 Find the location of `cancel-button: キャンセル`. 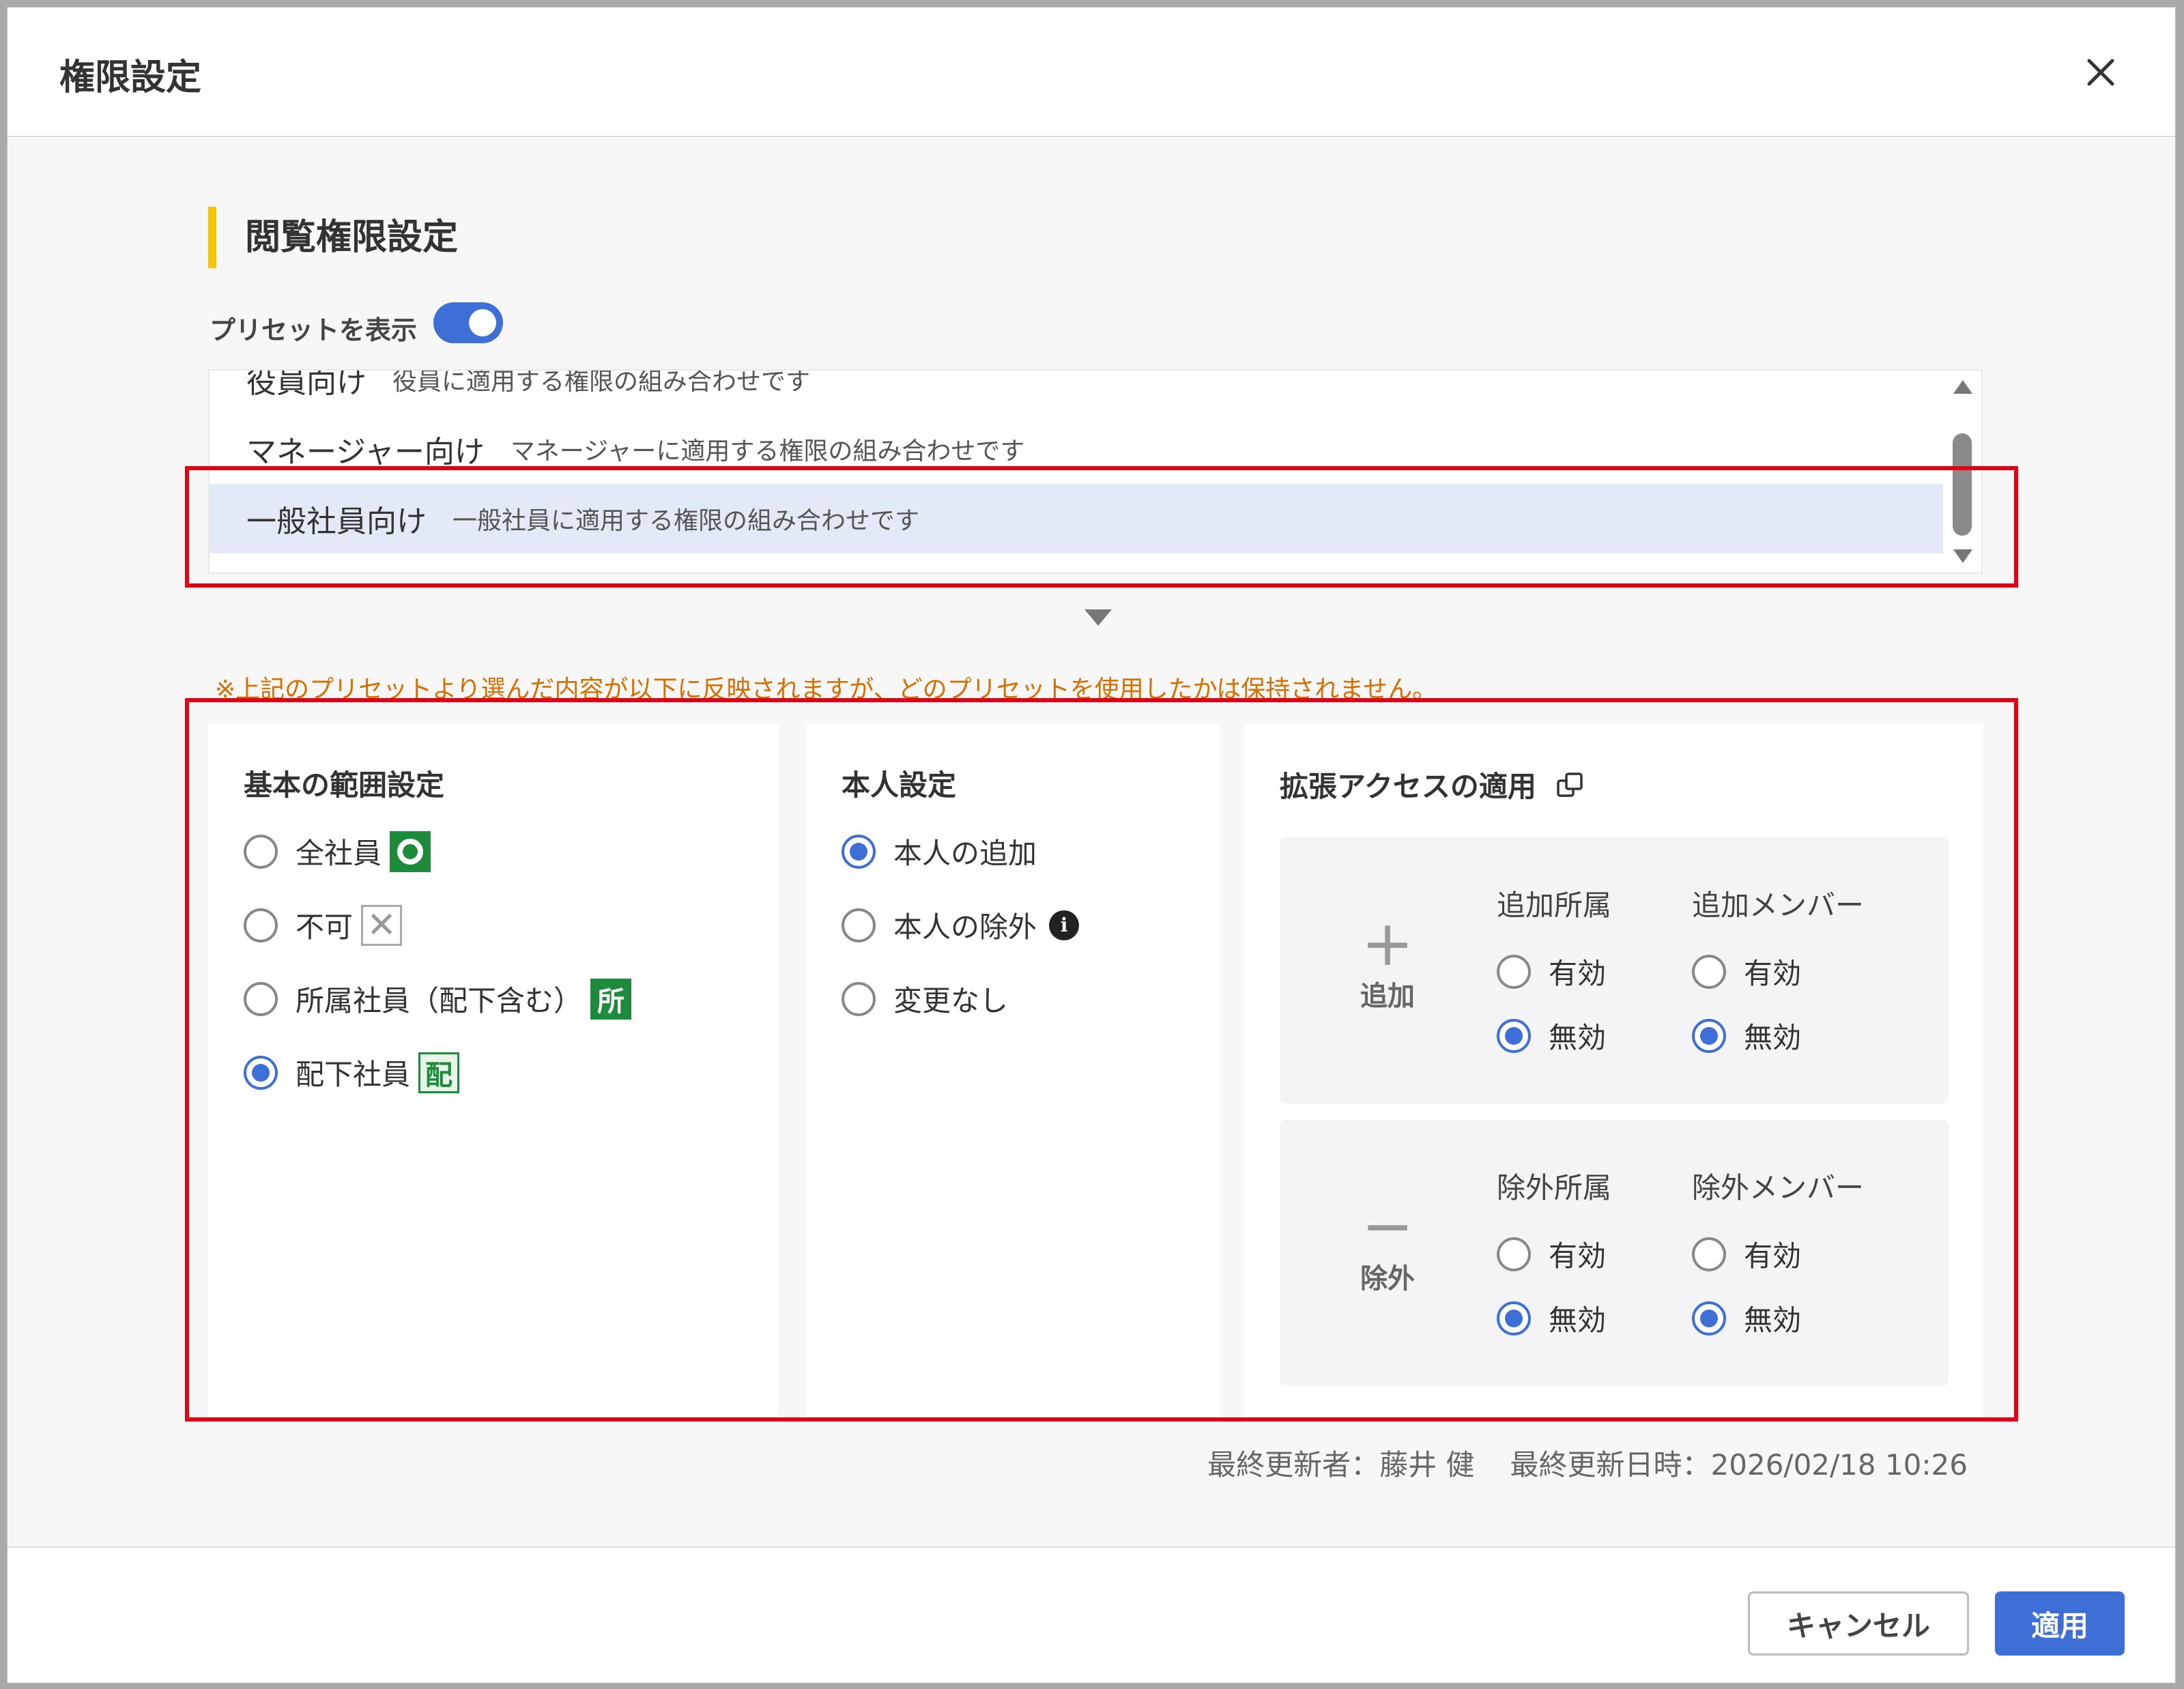

cancel-button: キャンセル is located at coordinates (1858, 1623).